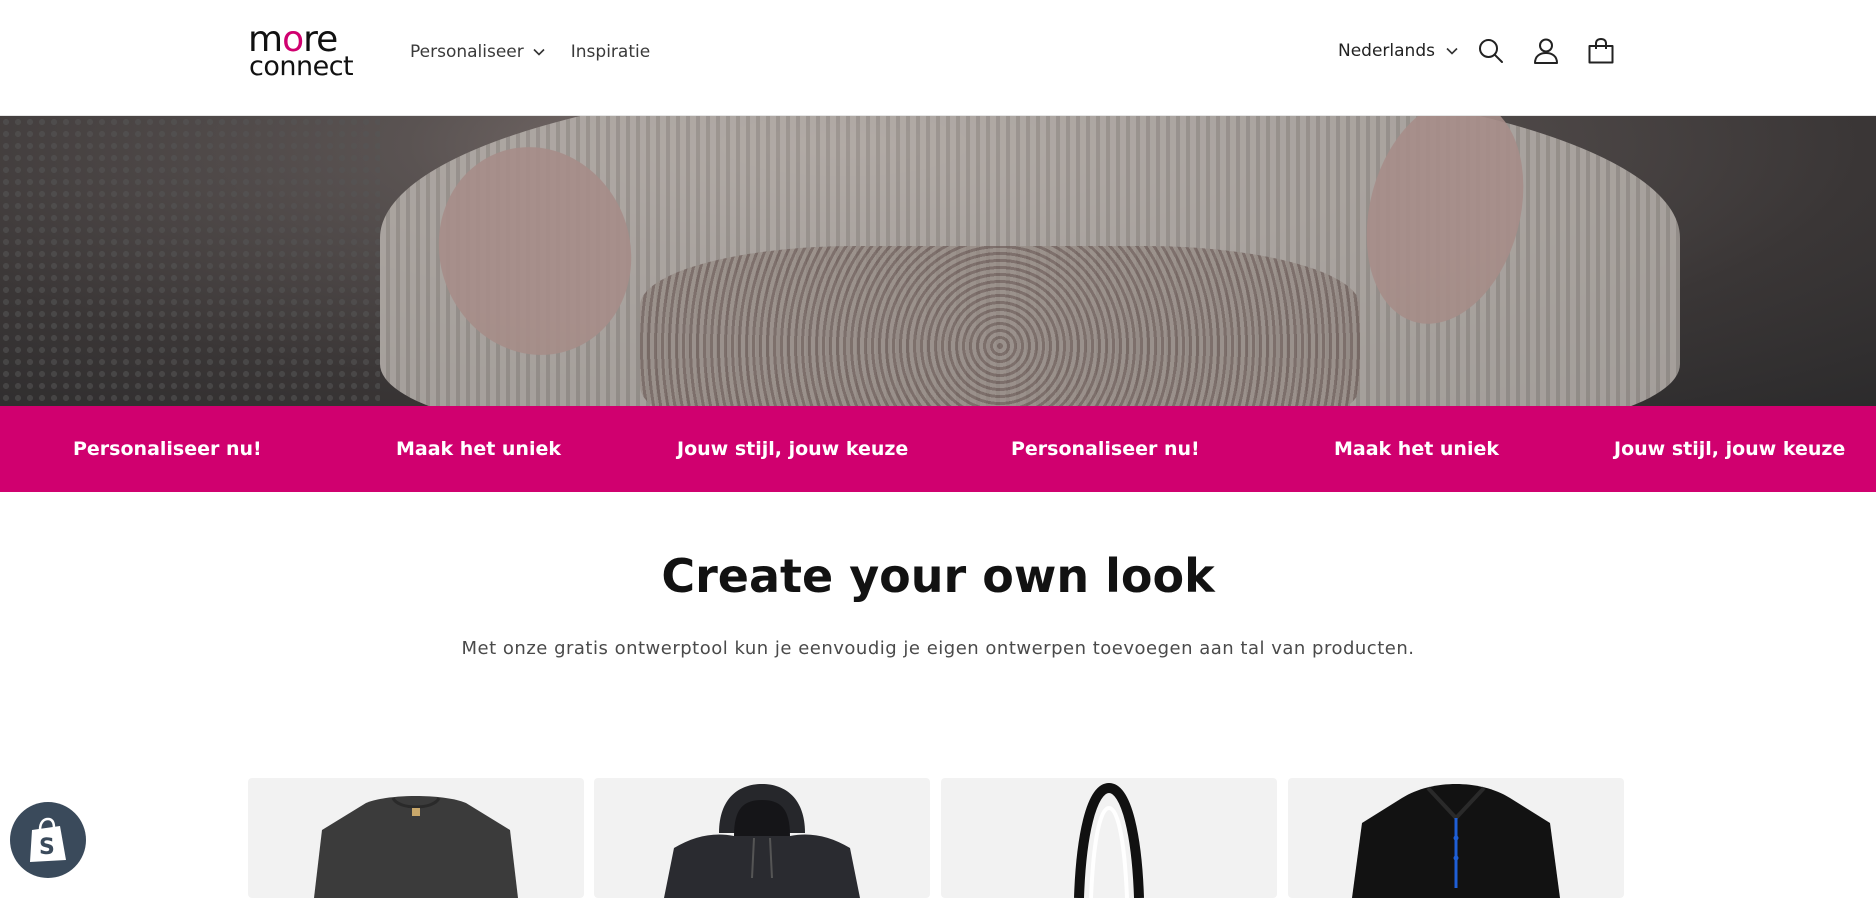 The image size is (1876, 898). I want to click on nav-item-personaliseer: Personaliseer, so click(477, 52).